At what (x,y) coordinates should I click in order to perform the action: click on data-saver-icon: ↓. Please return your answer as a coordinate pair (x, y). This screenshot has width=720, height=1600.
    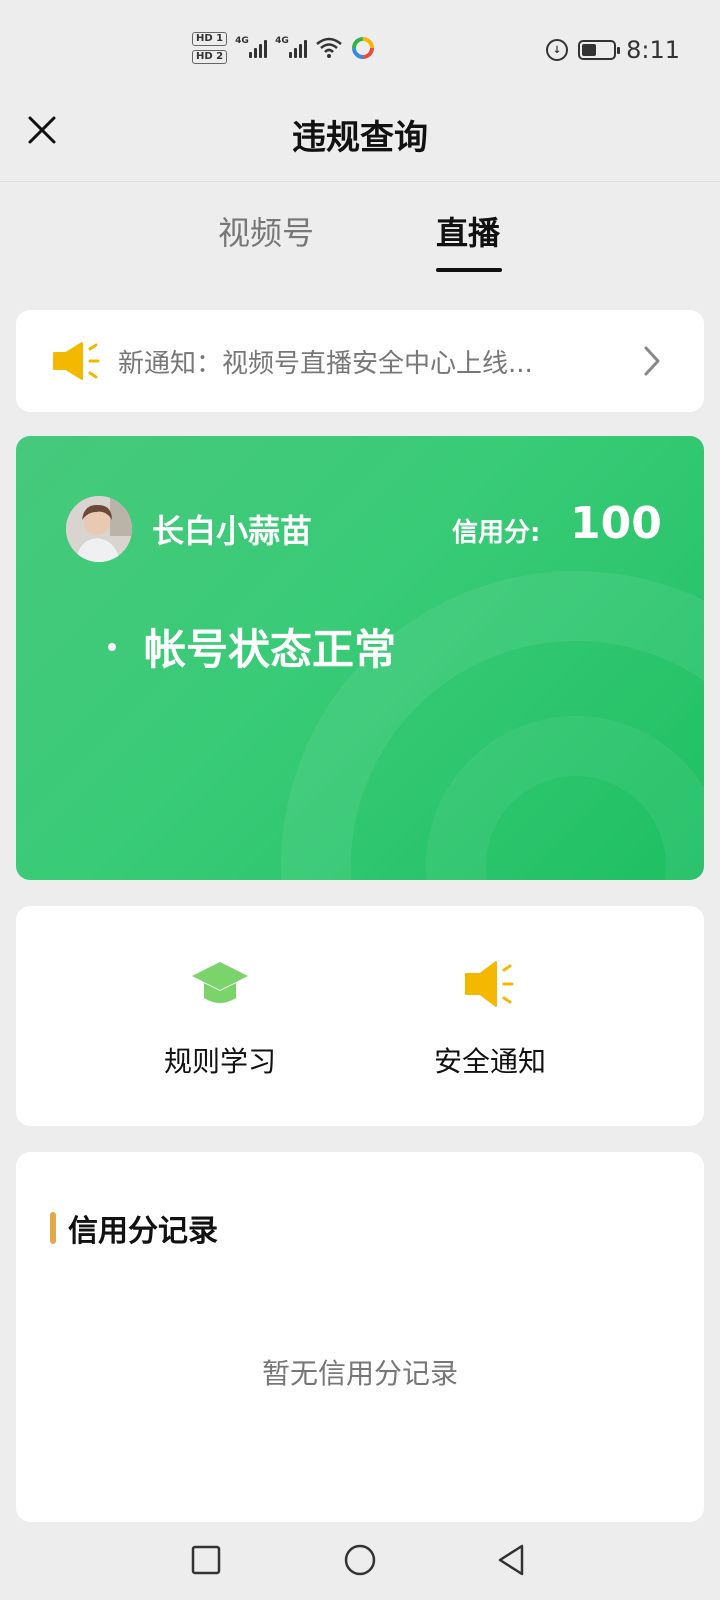
    Looking at the image, I should click on (557, 50).